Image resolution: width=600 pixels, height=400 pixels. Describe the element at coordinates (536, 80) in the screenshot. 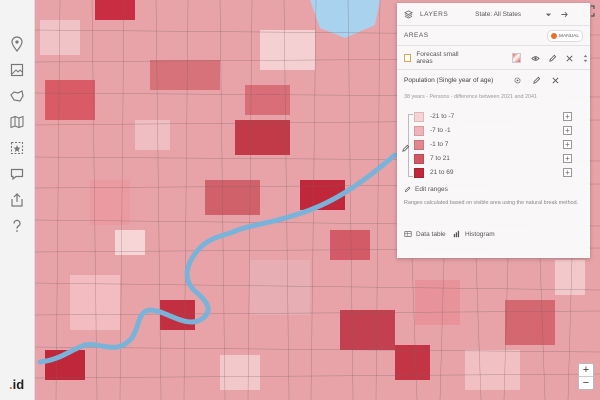

I see `edit-icon` at that location.